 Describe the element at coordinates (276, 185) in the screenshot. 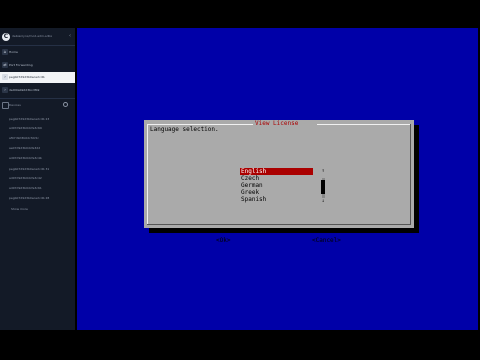

I see `language-option: German` at that location.